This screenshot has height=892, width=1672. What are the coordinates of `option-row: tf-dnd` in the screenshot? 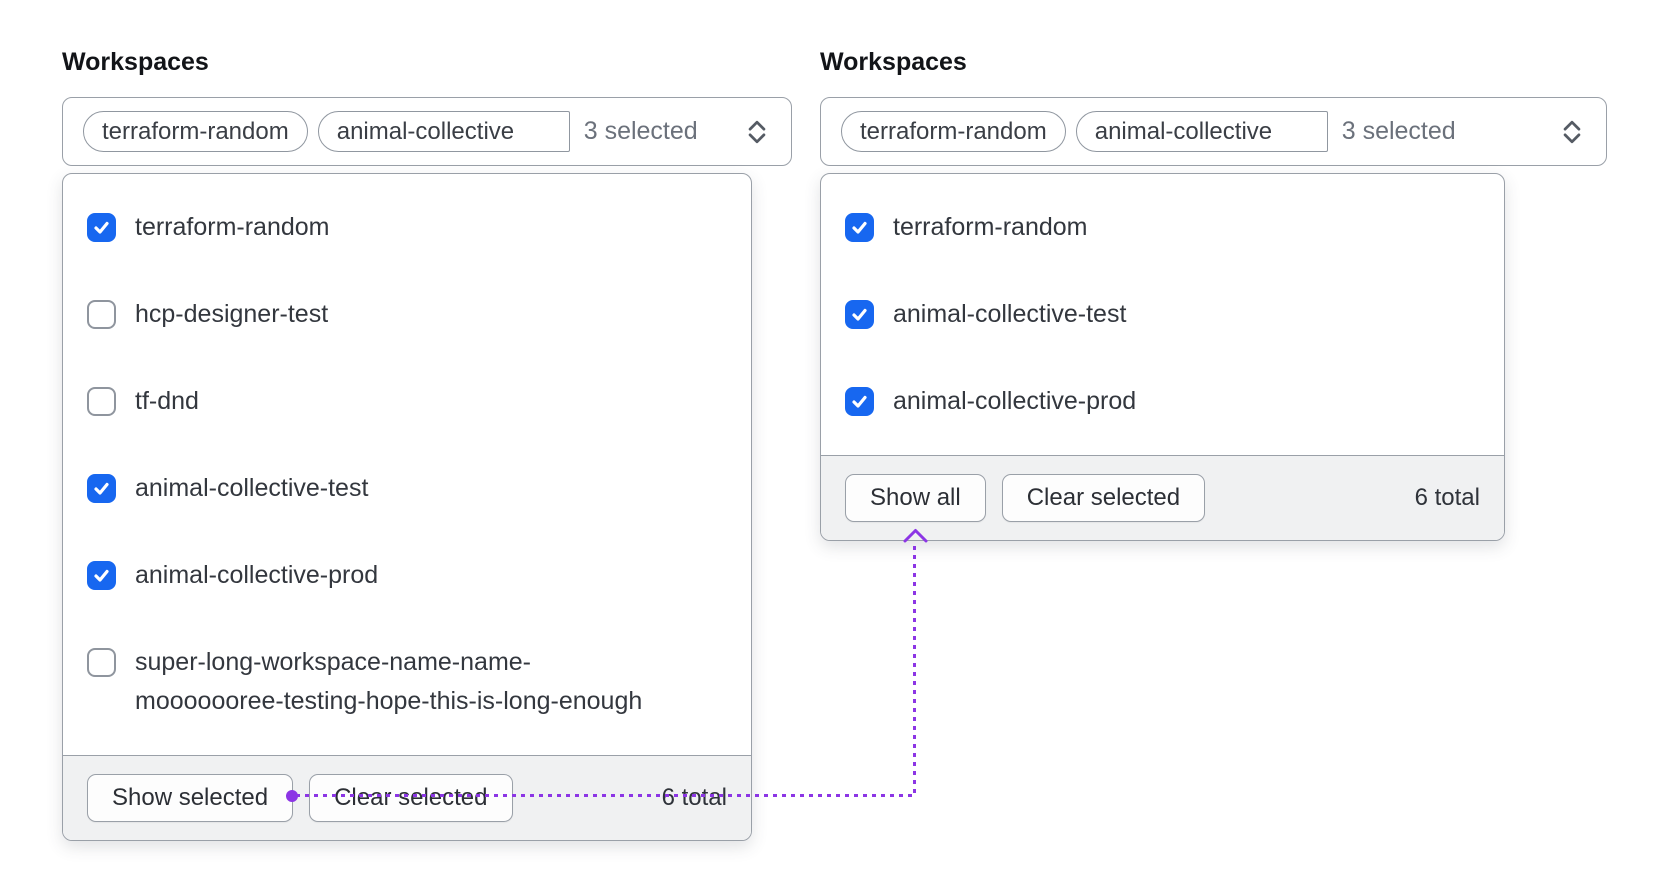 It's located at (407, 401).